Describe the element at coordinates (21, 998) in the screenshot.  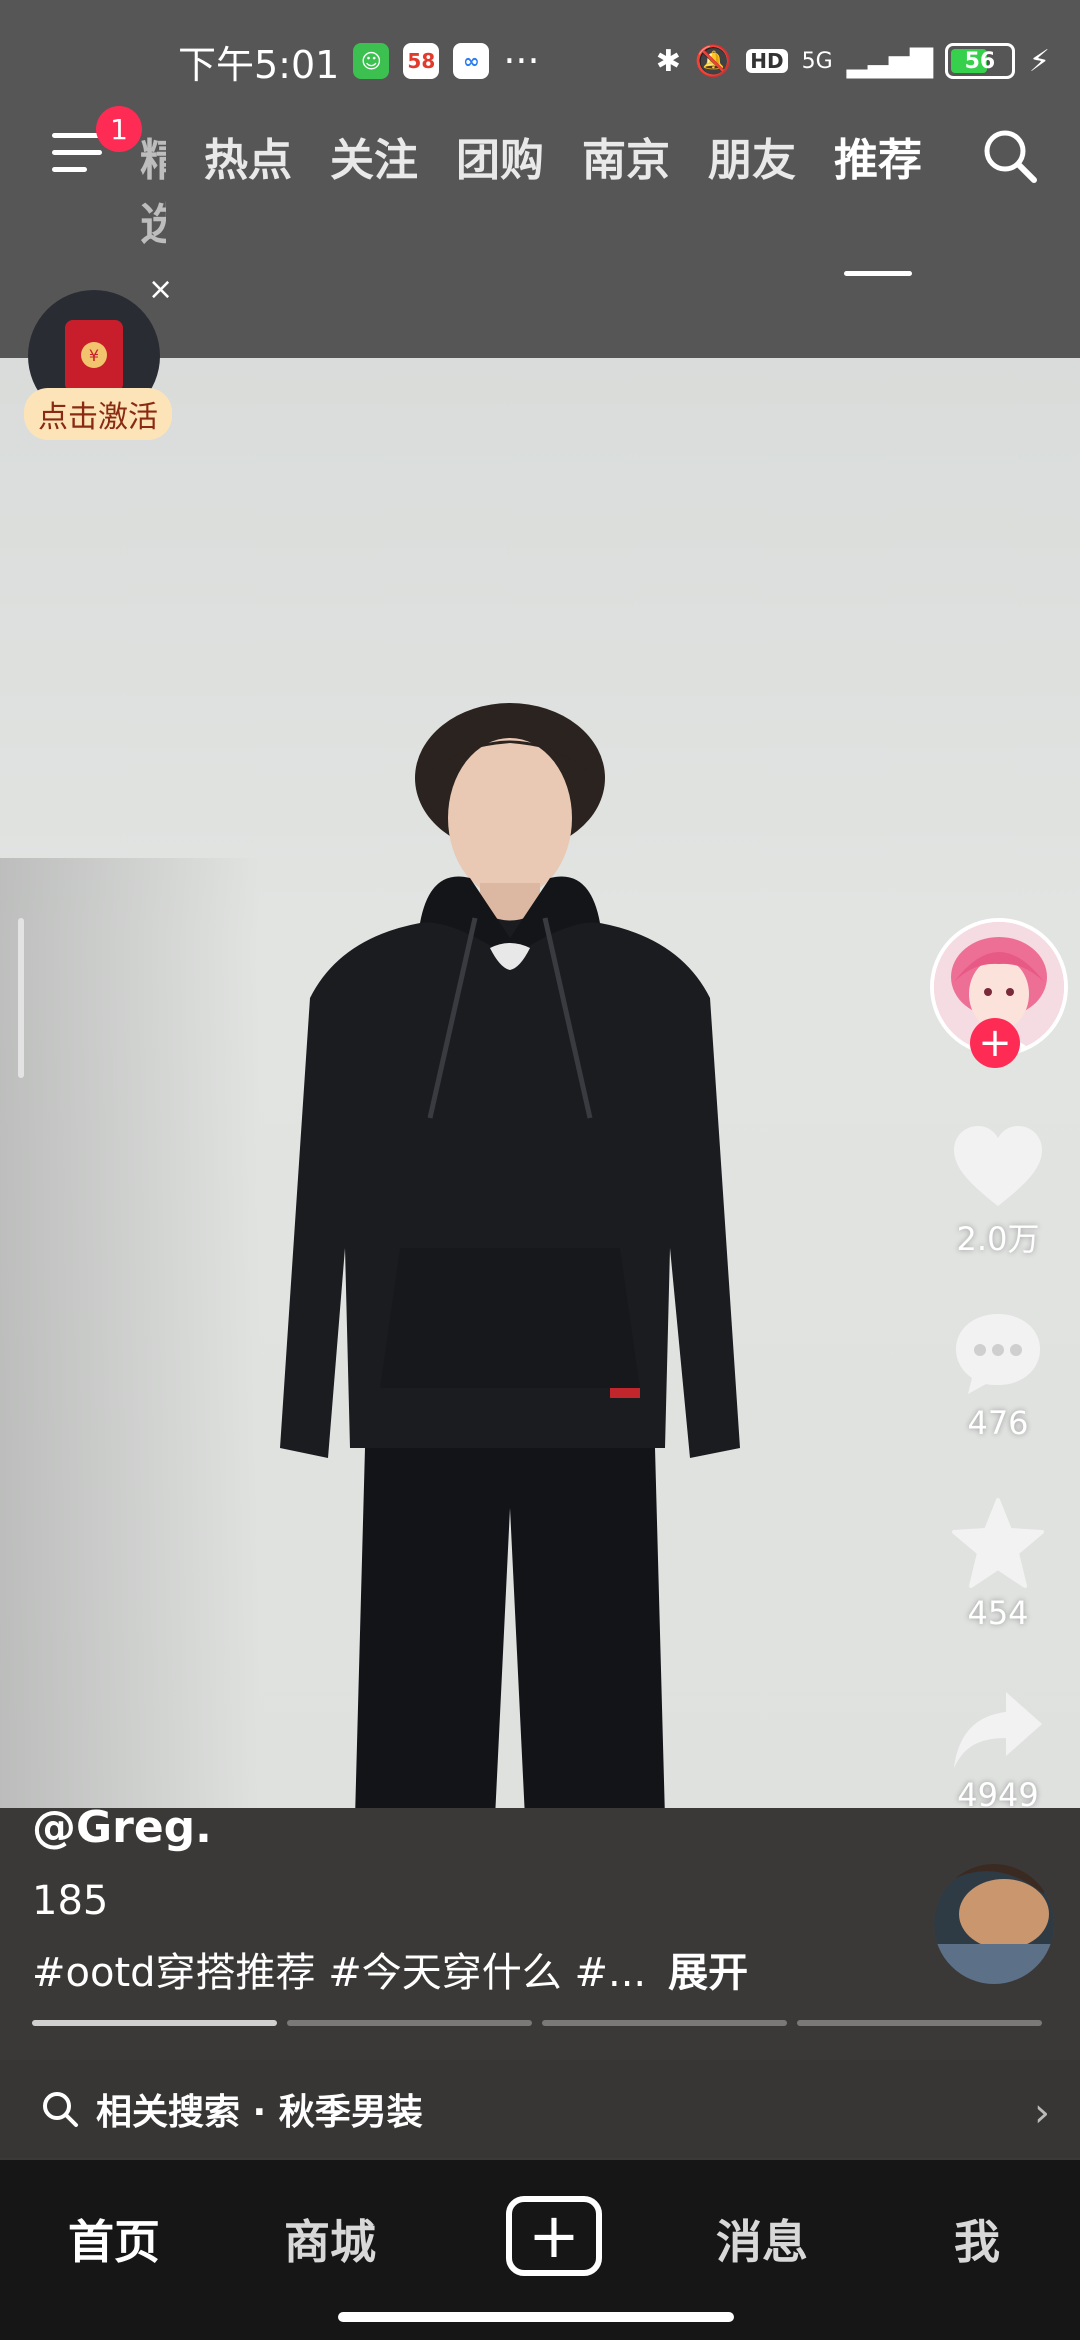
I see `scroll-indicator` at that location.